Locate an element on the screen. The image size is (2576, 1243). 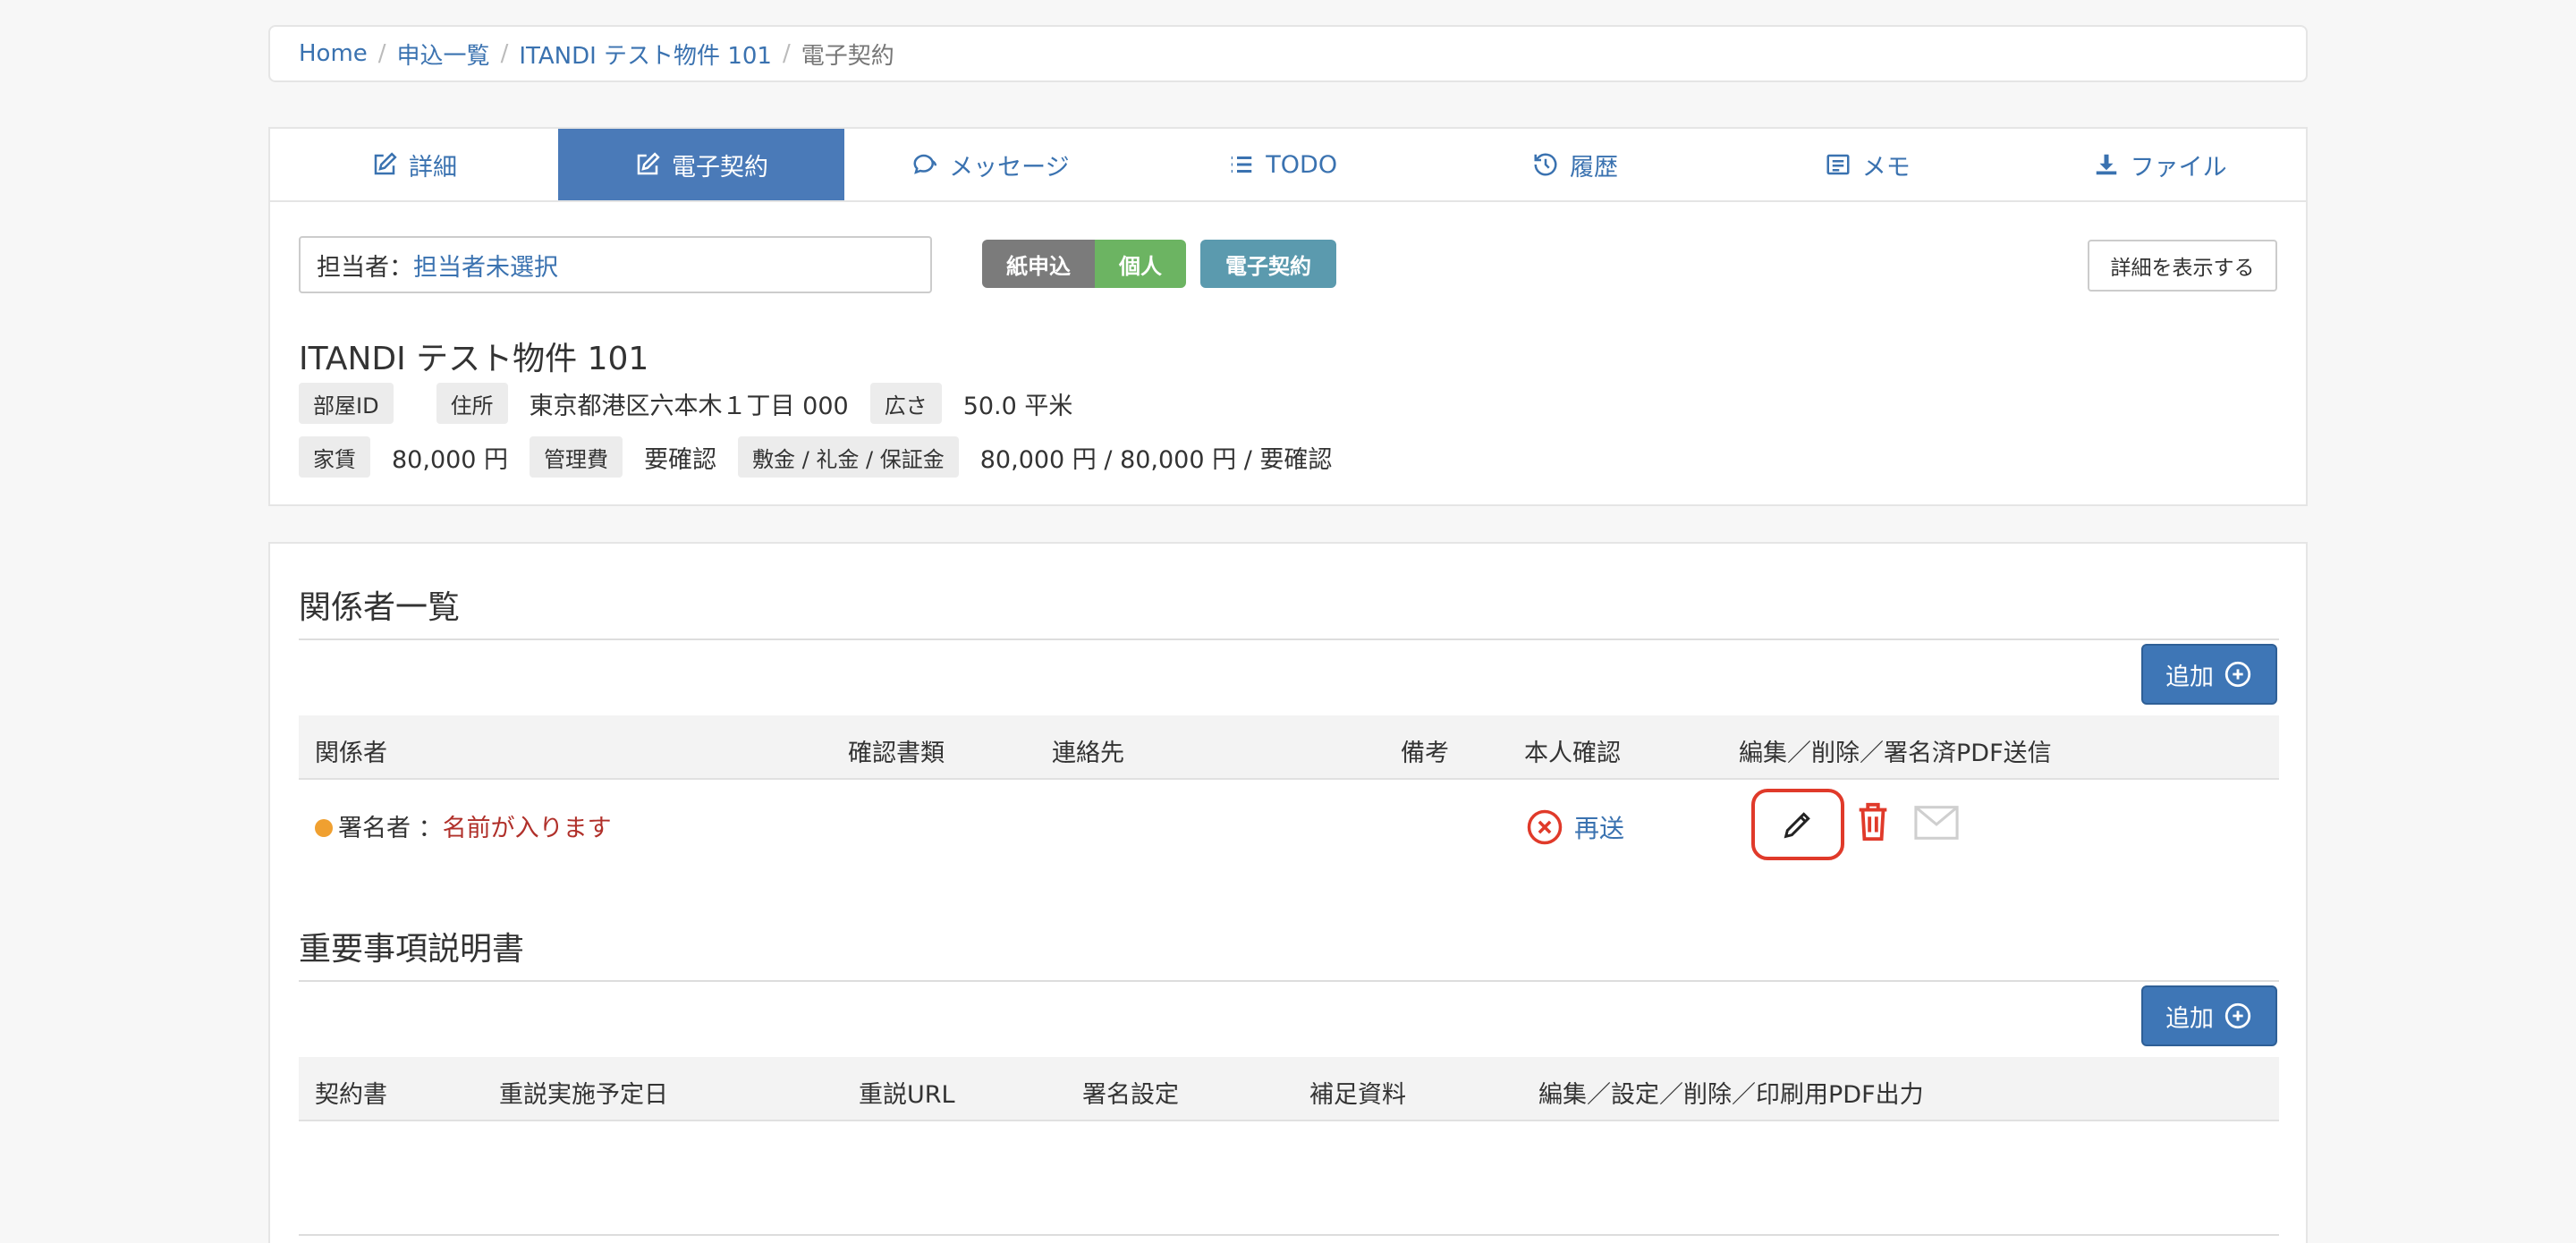
memo-icon is located at coordinates (1838, 164).